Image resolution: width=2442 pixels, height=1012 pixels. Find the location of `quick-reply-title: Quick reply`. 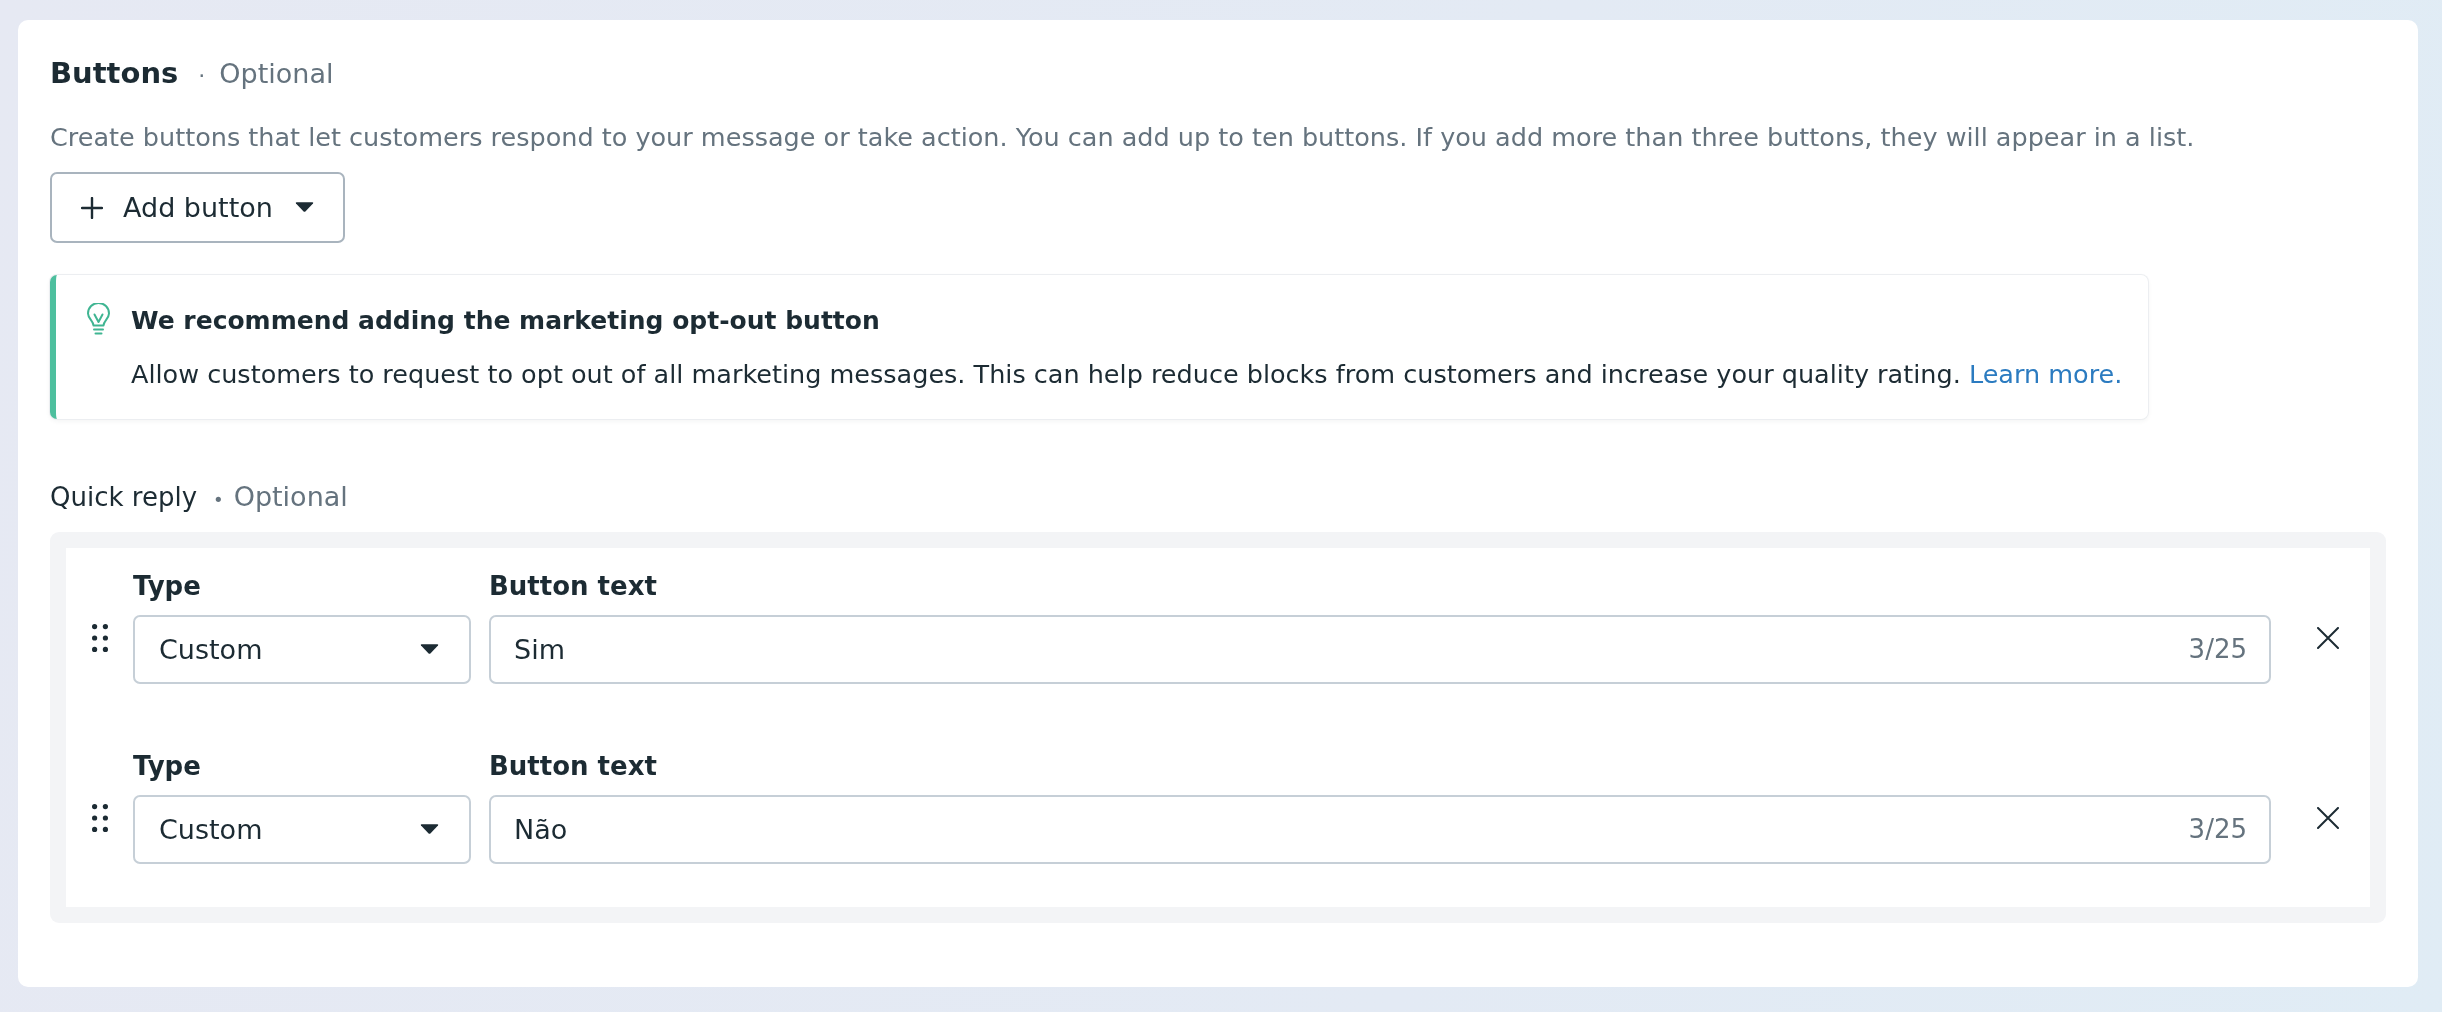

quick-reply-title: Quick reply is located at coordinates (123, 497).